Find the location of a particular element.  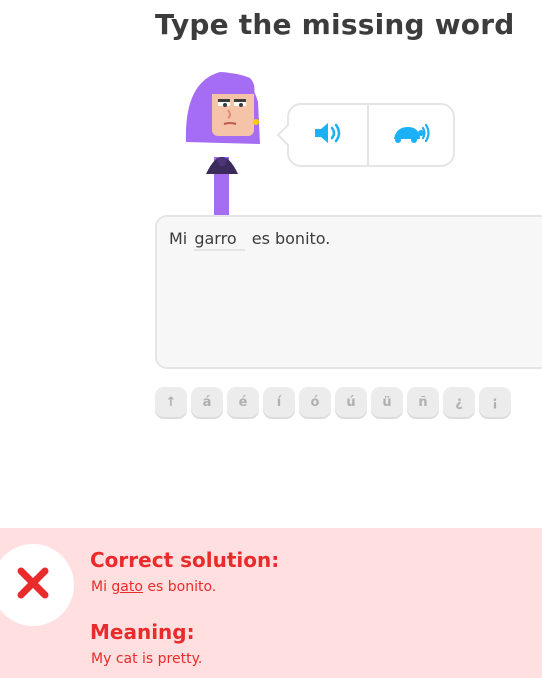

play-audio-button is located at coordinates (328, 135).